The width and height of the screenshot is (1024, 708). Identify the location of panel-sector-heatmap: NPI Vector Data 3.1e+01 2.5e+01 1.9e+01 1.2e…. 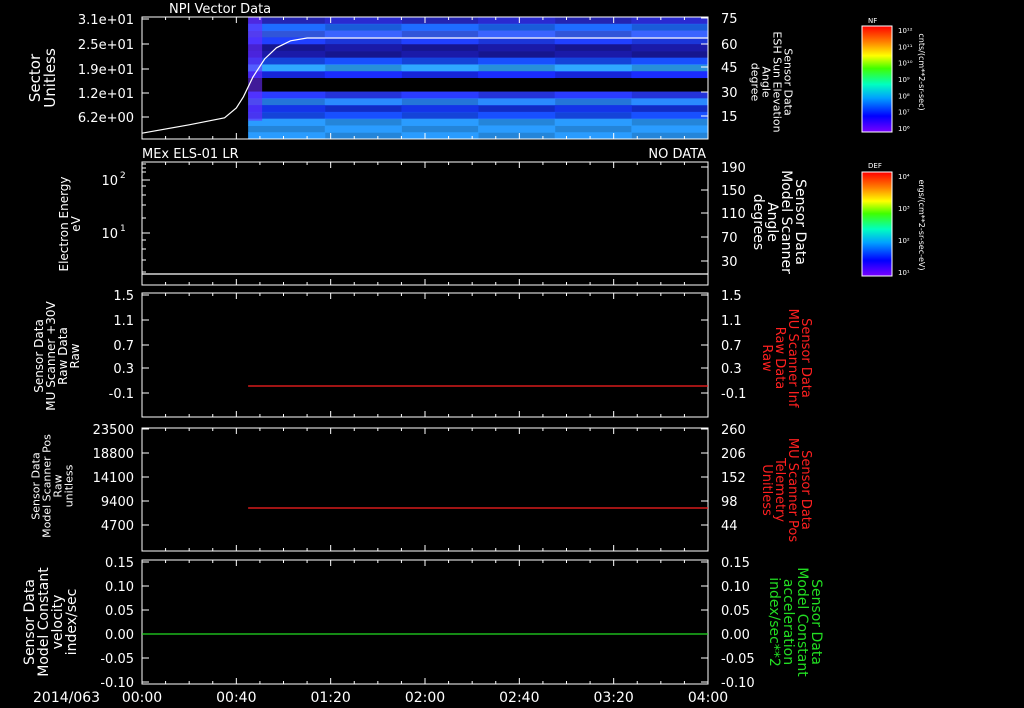
(410, 71).